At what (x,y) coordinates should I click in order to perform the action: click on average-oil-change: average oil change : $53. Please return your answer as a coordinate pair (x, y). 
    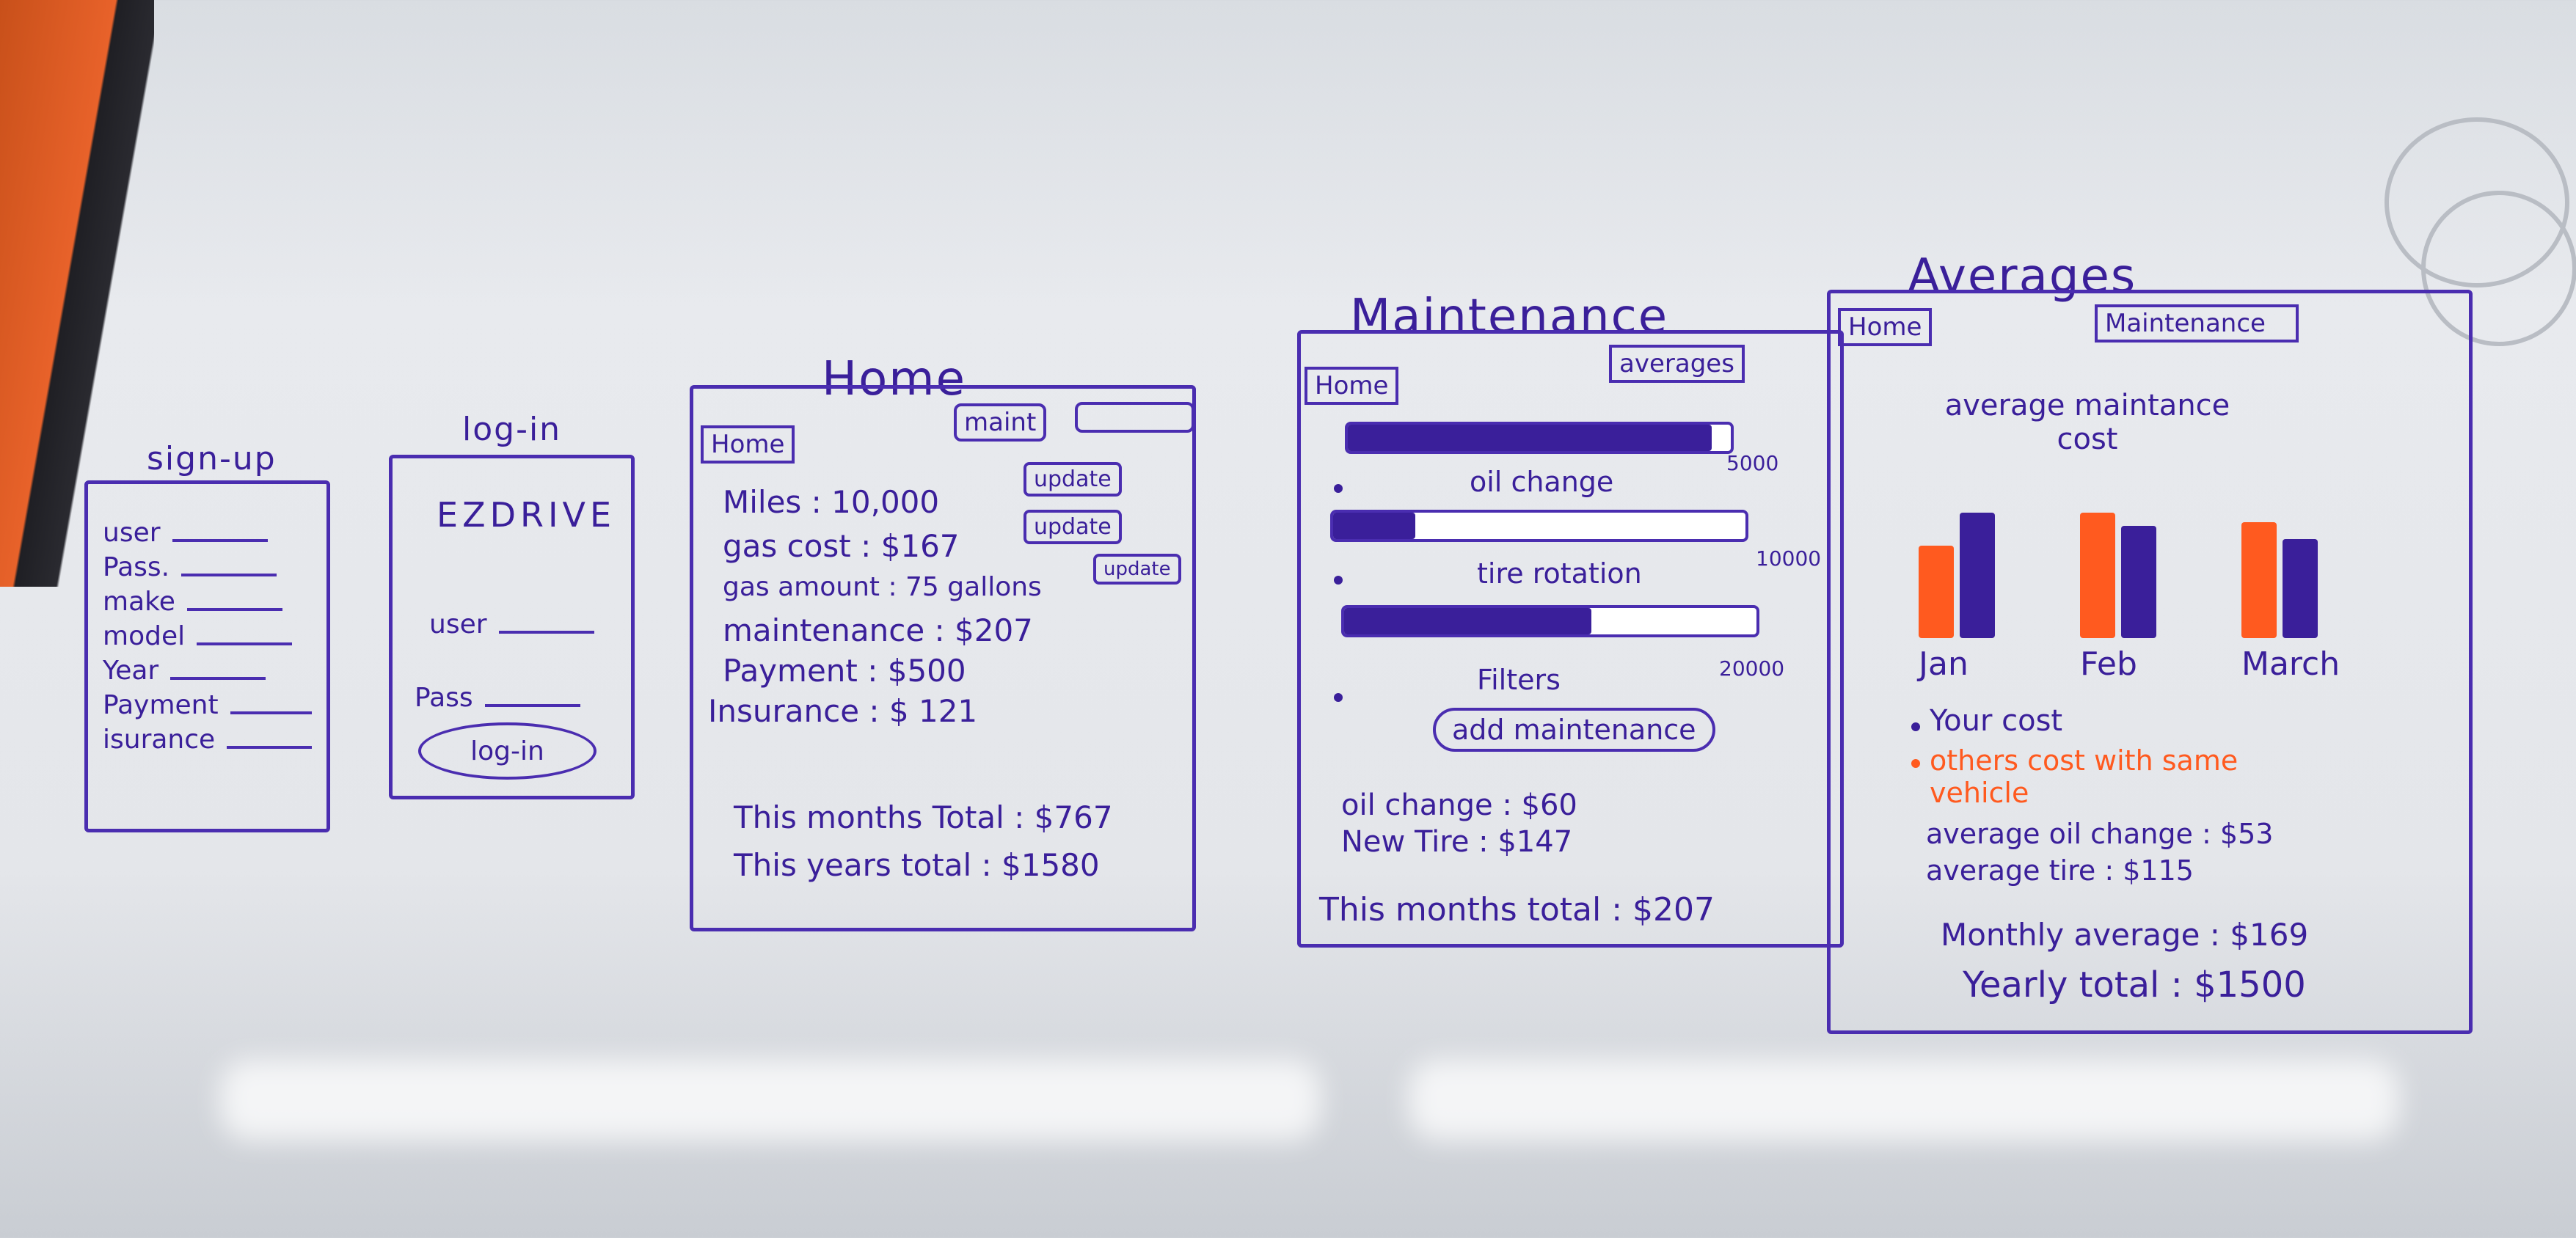
    Looking at the image, I should click on (2100, 834).